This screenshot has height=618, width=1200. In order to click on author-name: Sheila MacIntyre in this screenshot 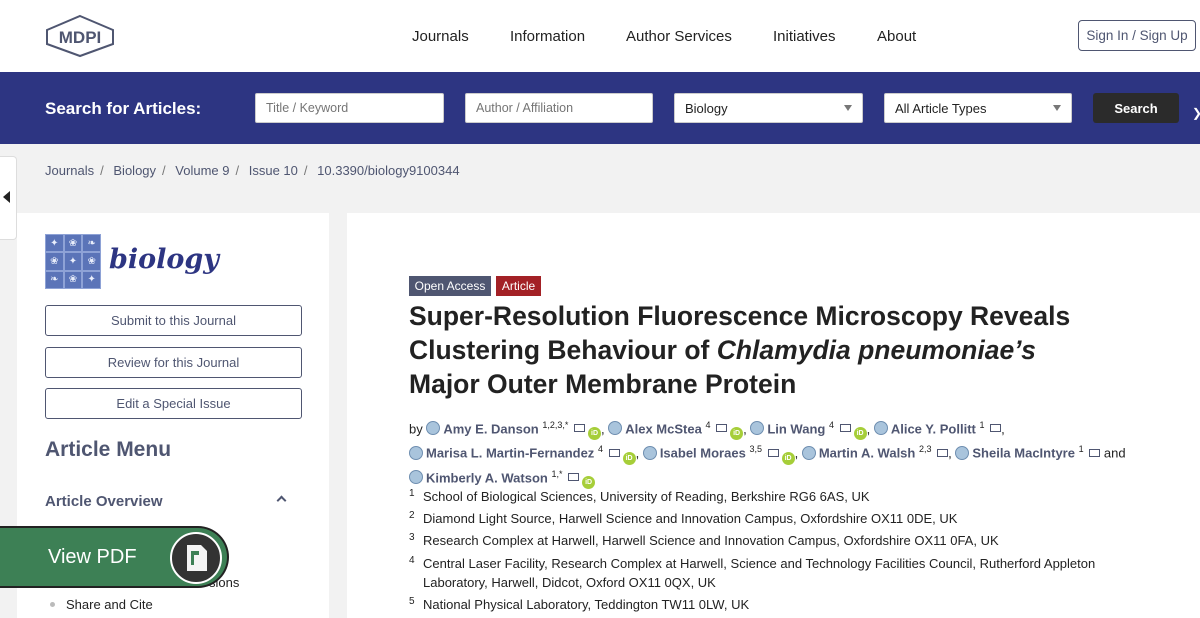, I will do `click(1023, 453)`.